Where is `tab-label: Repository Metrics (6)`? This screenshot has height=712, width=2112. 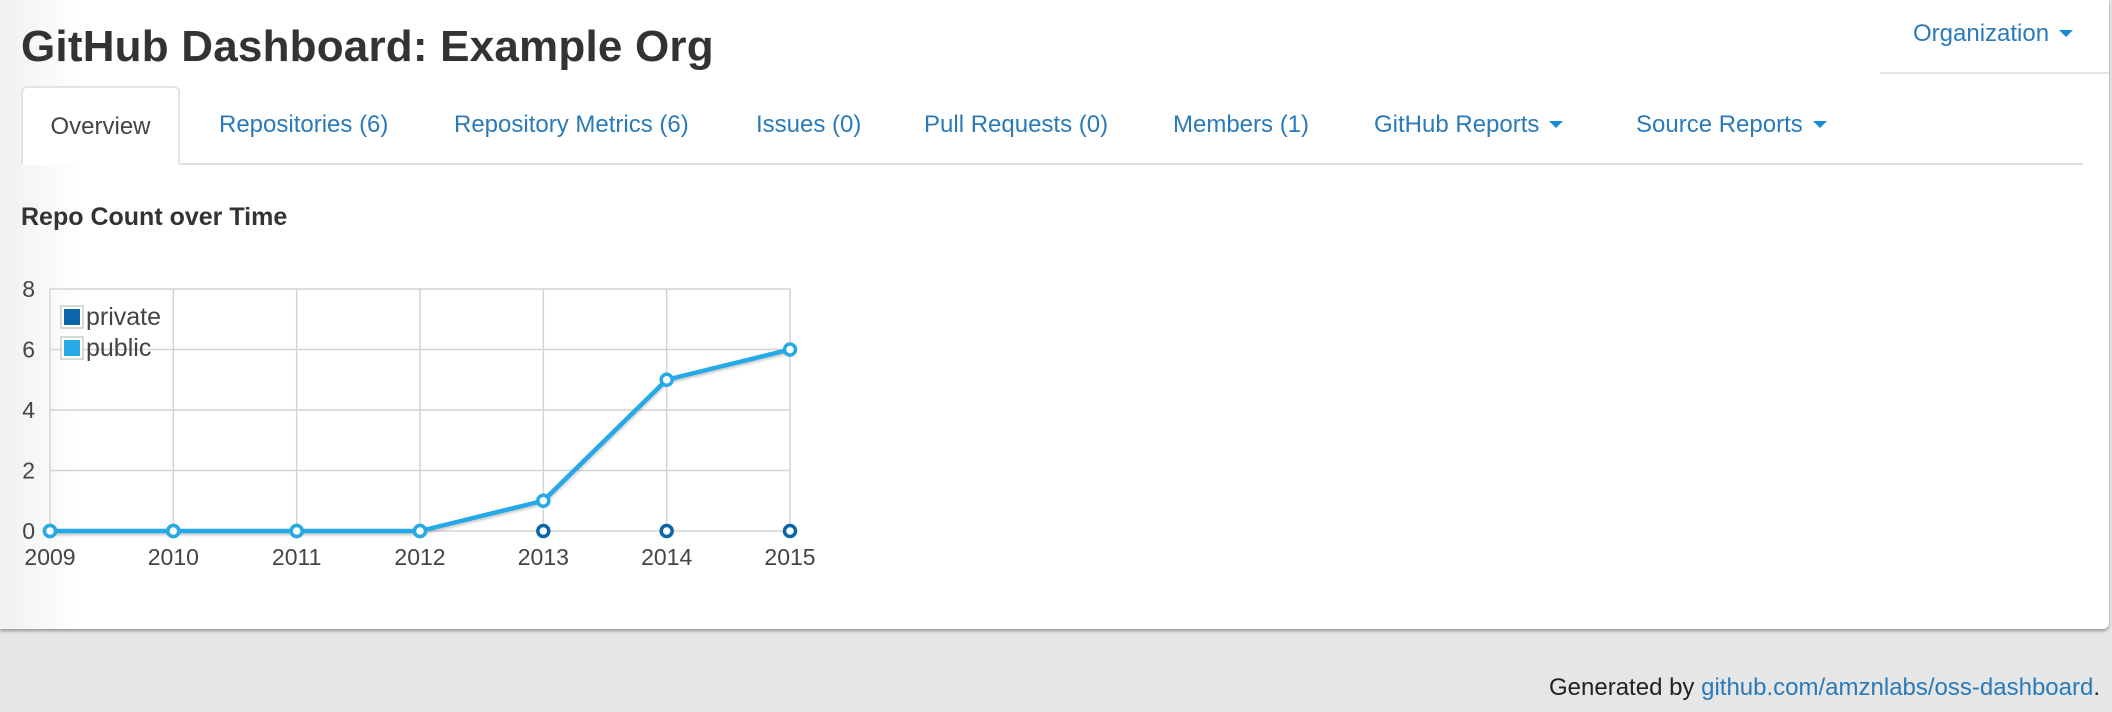 tab-label: Repository Metrics (6) is located at coordinates (571, 124).